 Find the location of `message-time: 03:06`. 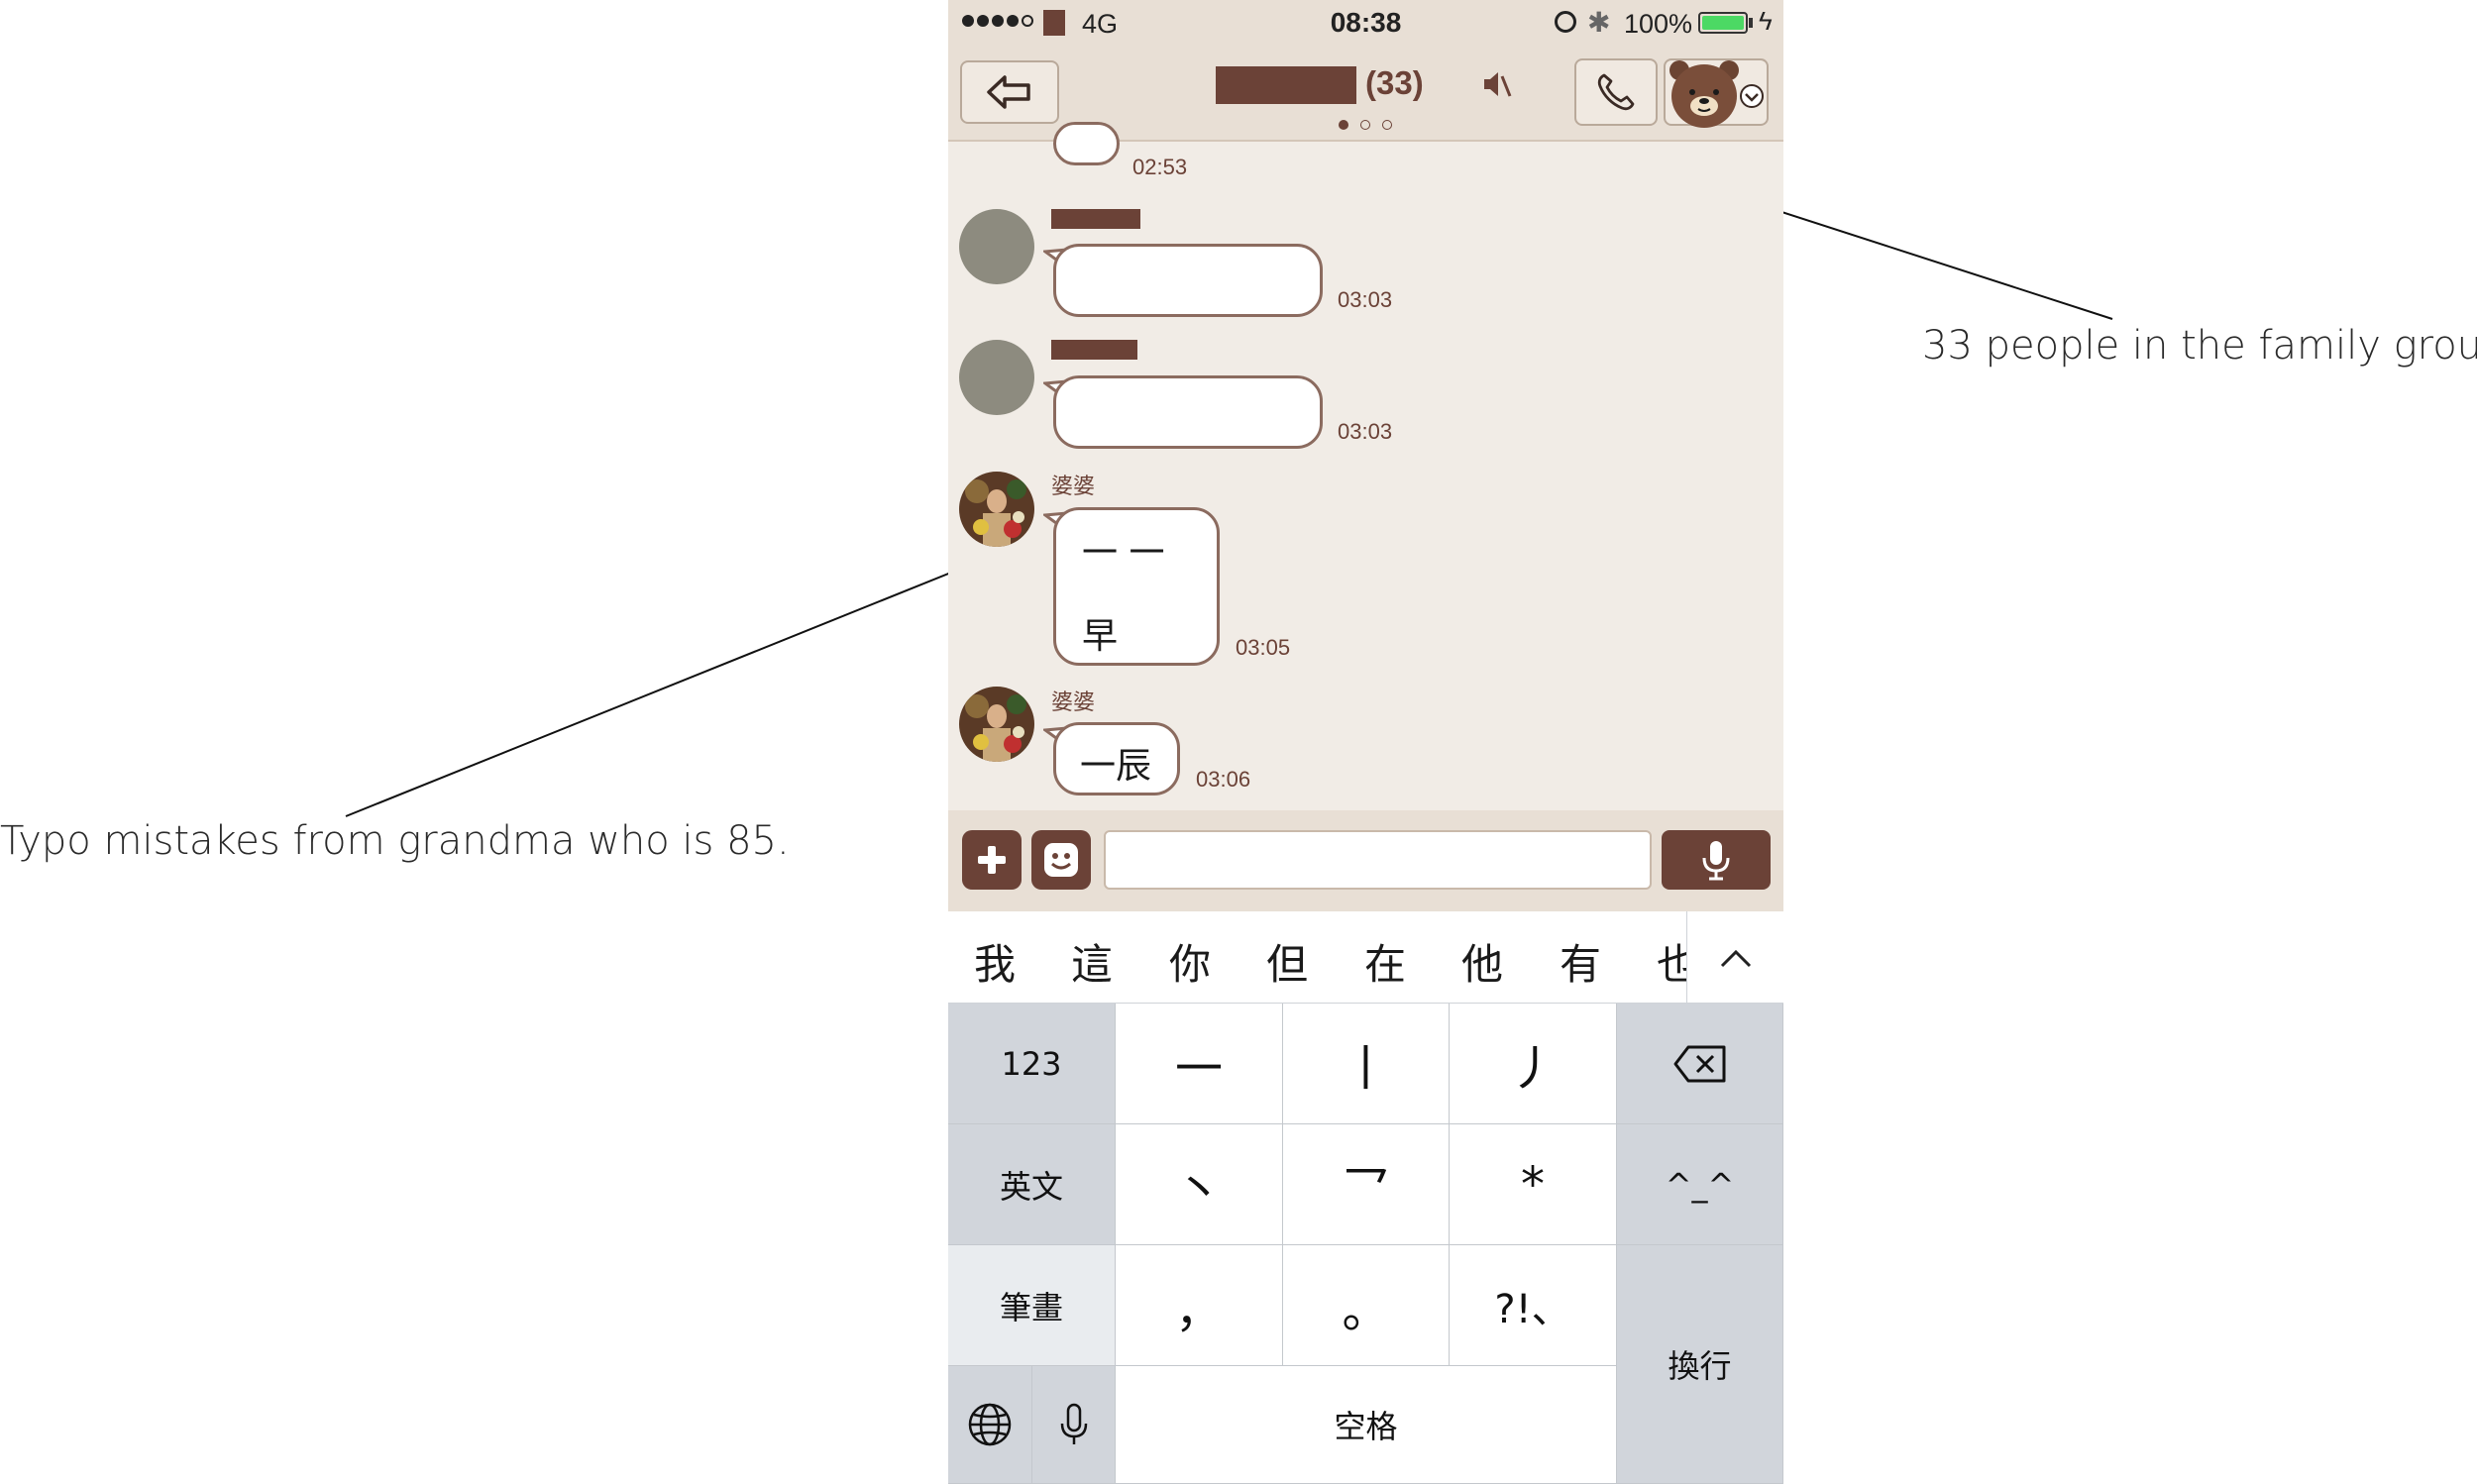

message-time: 03:06 is located at coordinates (1223, 780).